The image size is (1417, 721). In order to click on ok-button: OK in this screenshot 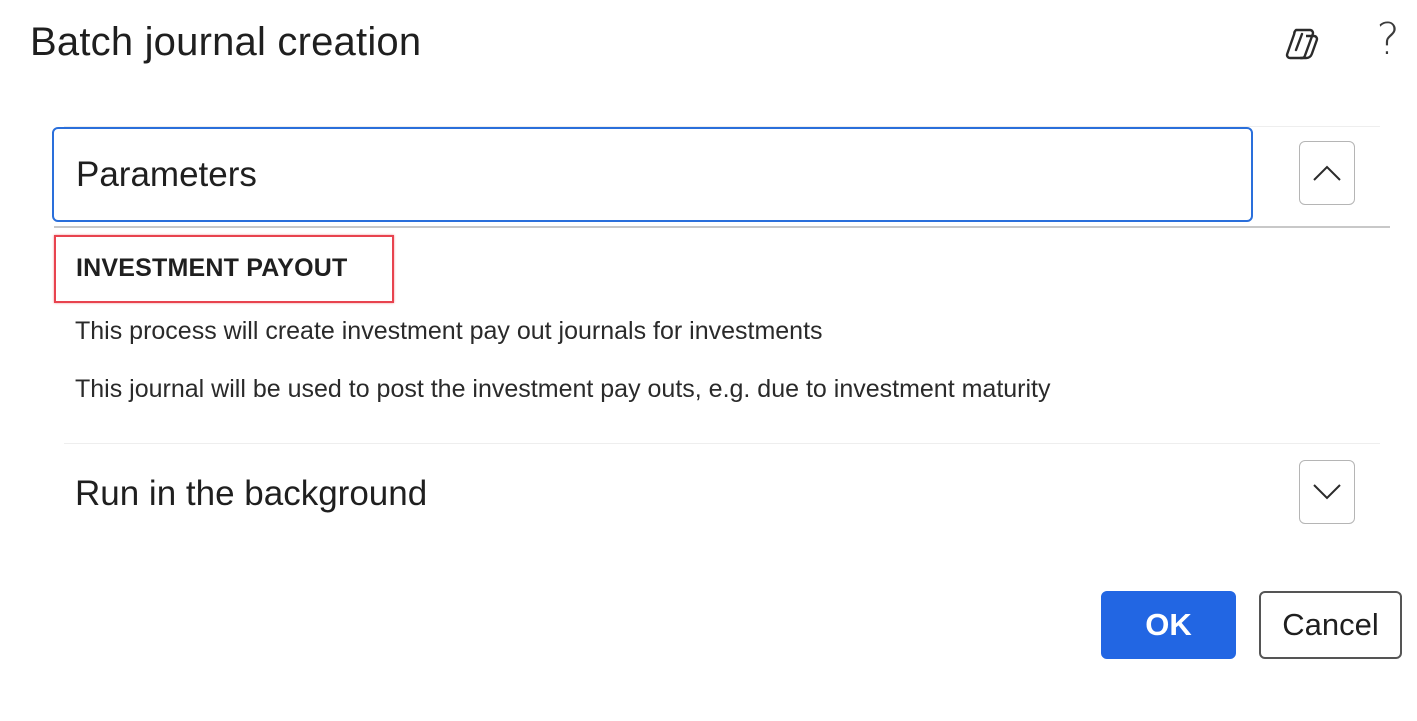, I will do `click(1168, 625)`.